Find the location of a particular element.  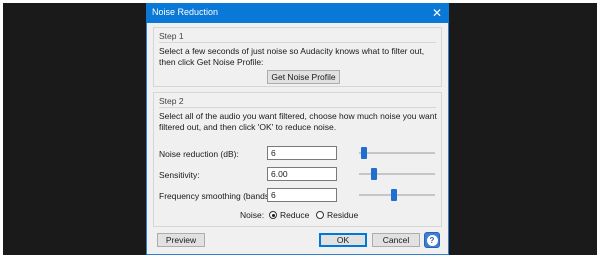

noise-reduction-input: 6 is located at coordinates (302, 153).